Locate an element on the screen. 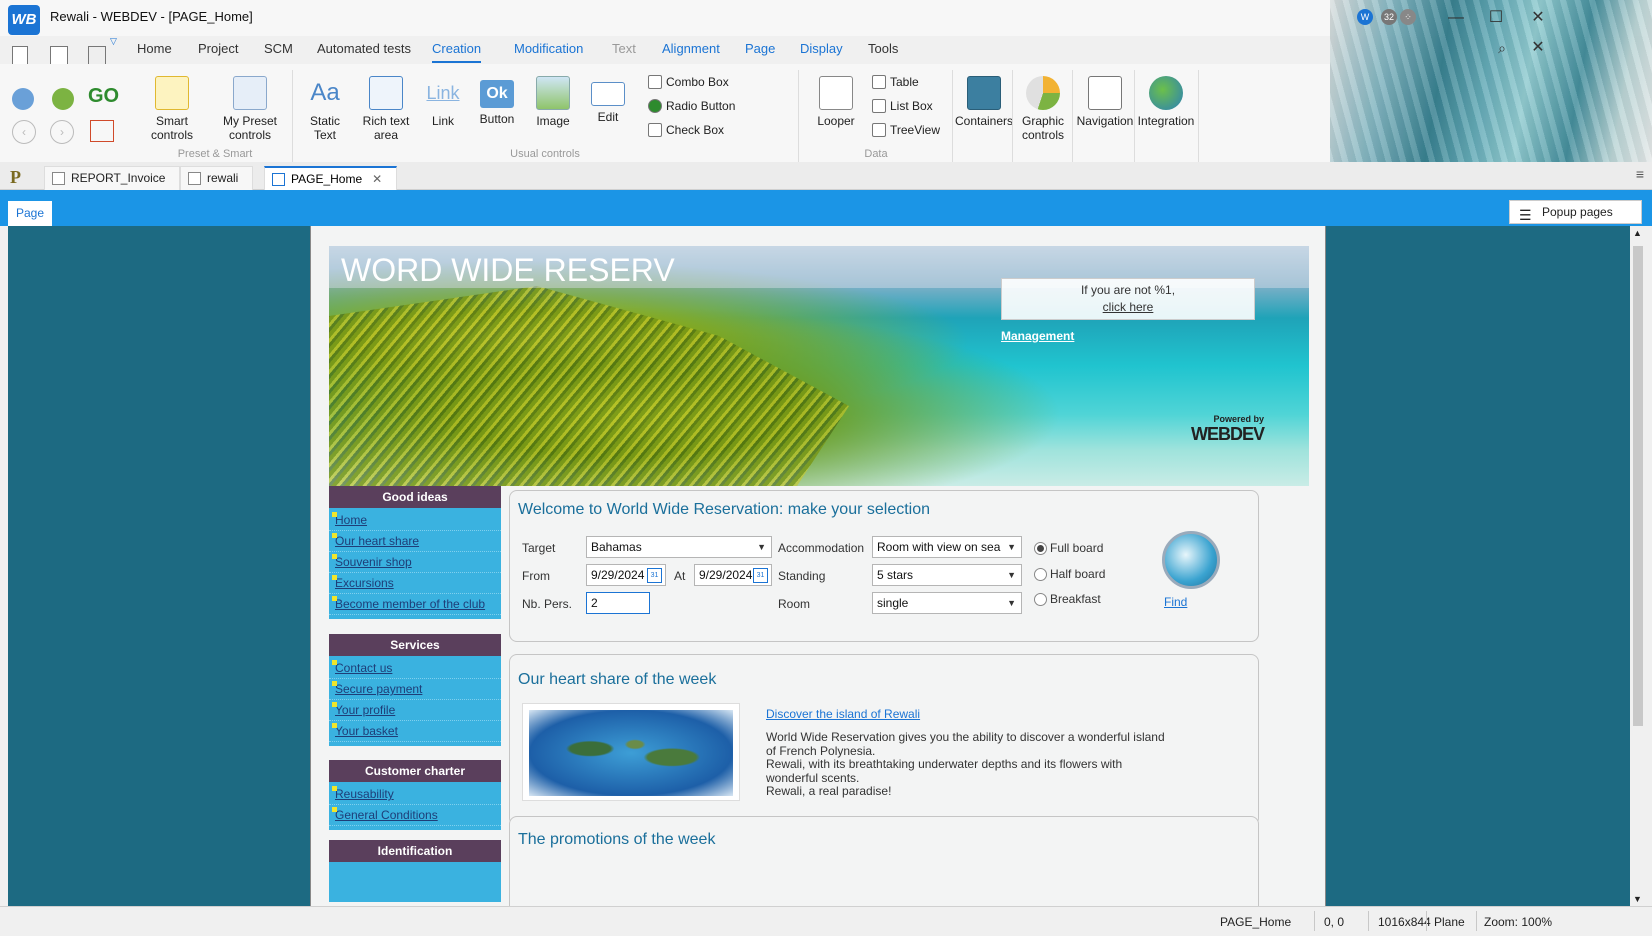 The height and width of the screenshot is (936, 1652). tab-report-invoice: REPORT_Invoice is located at coordinates (112, 178).